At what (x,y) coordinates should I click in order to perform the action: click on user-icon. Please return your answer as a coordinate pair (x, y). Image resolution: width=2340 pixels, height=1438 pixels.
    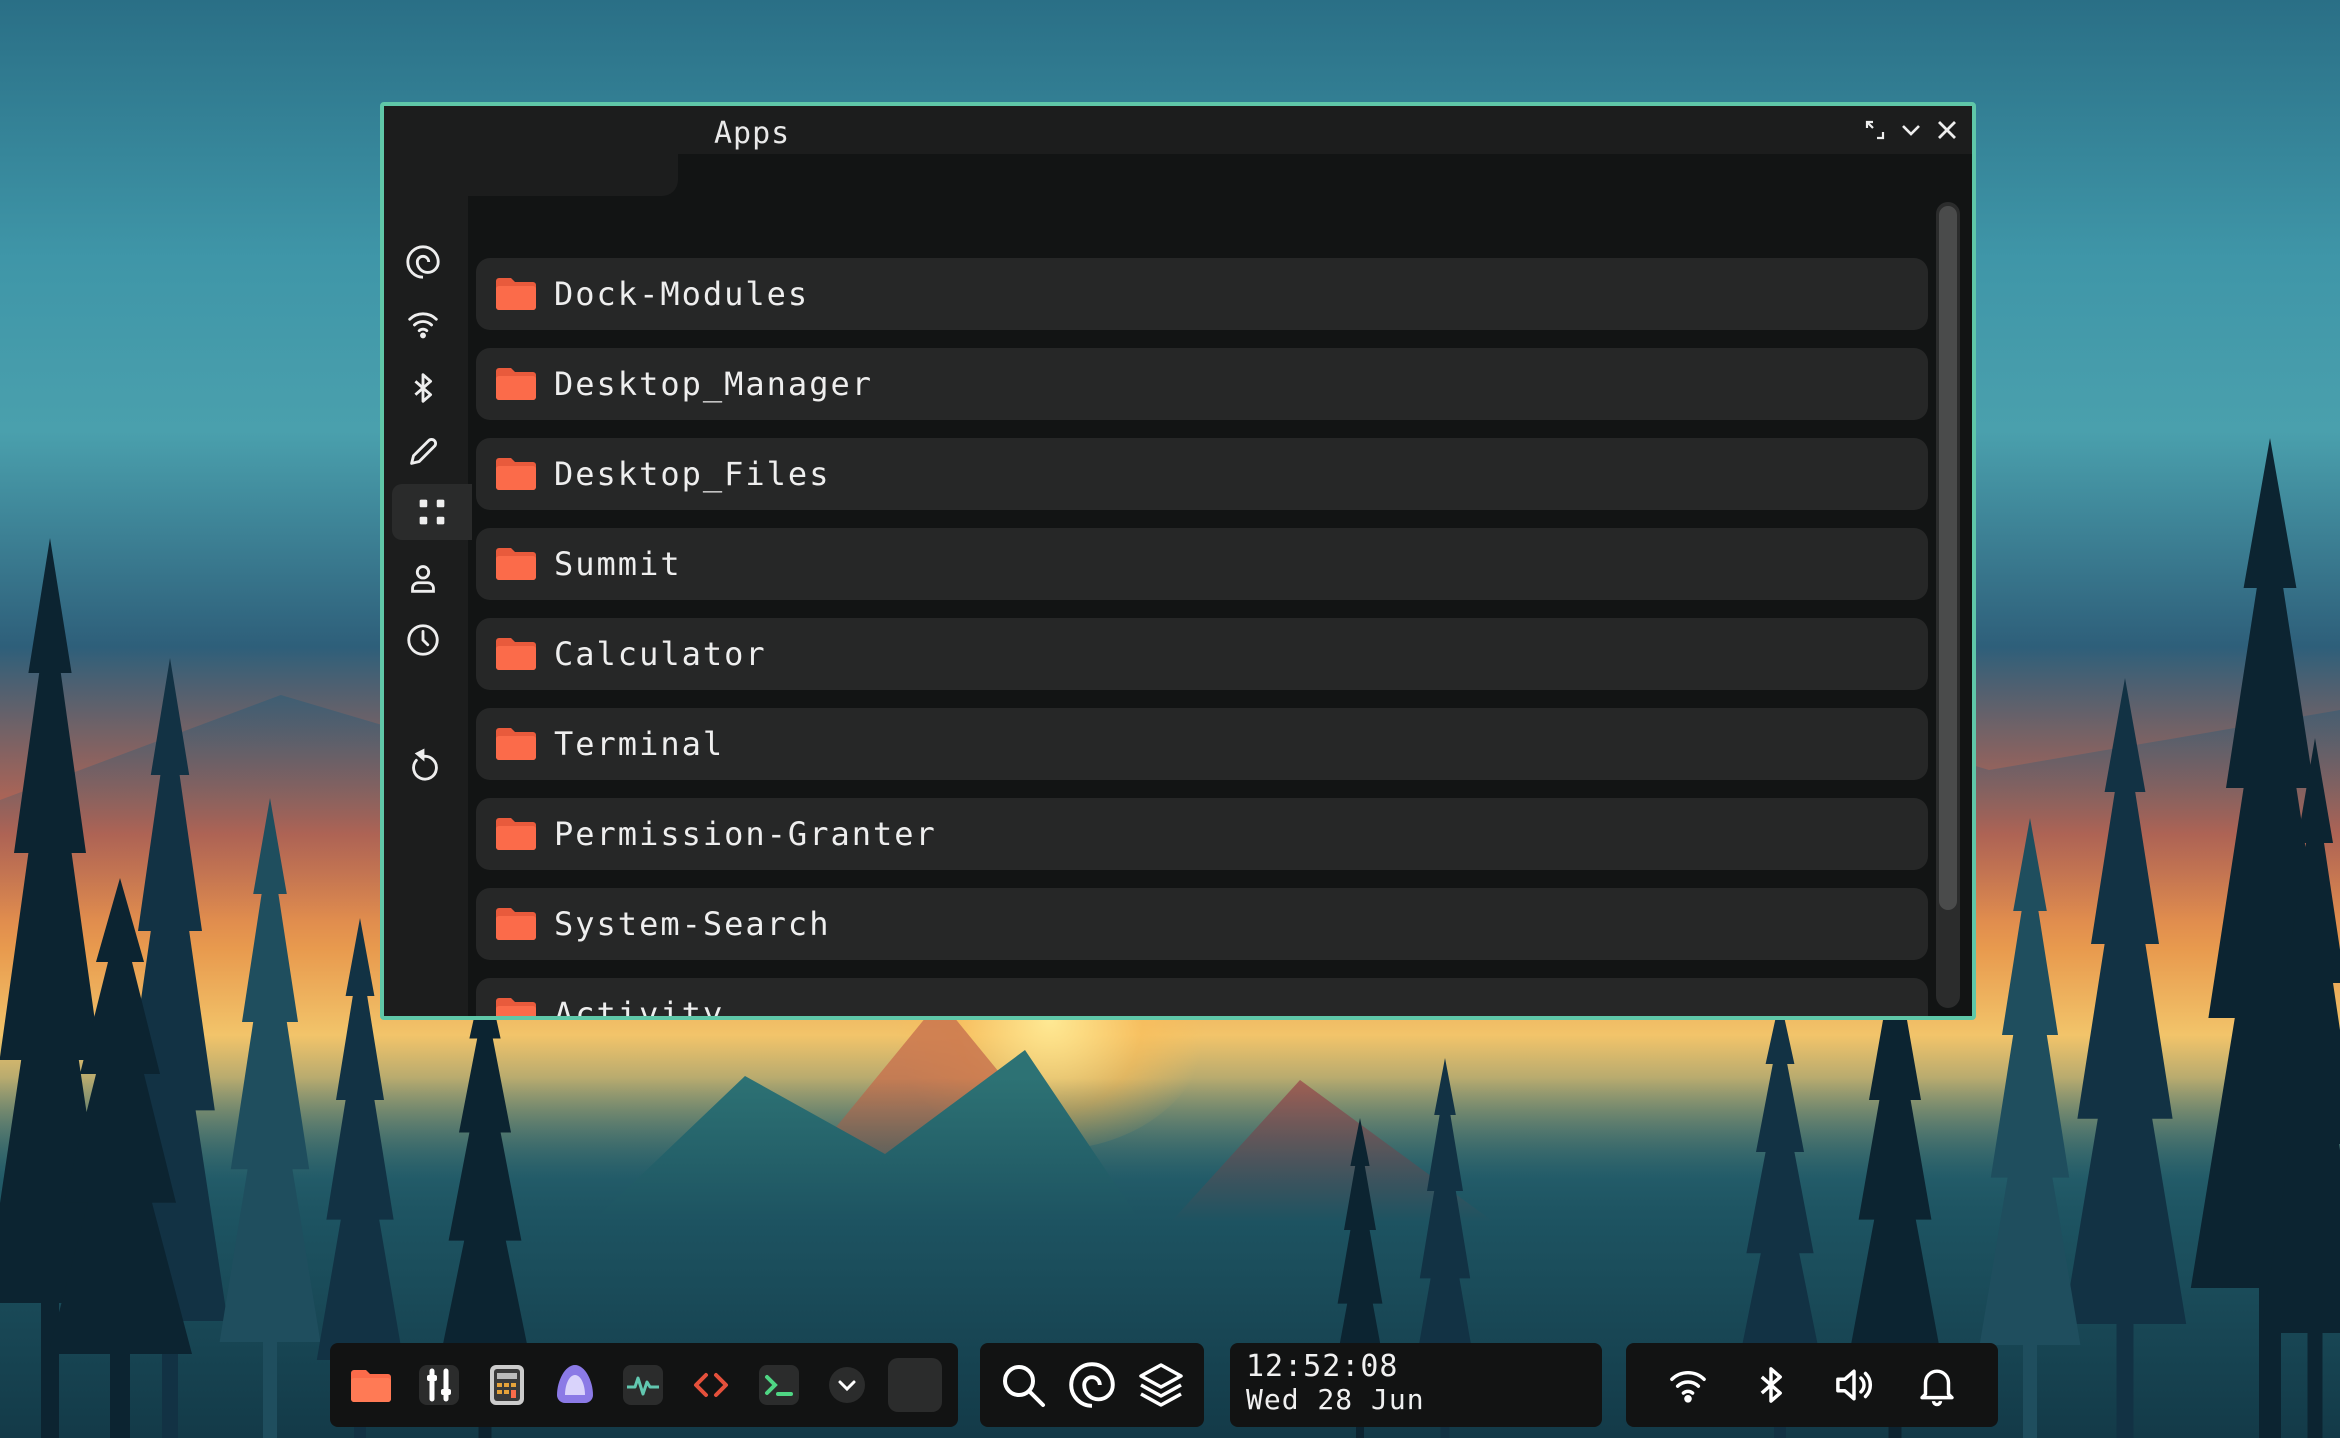
    Looking at the image, I should click on (423, 579).